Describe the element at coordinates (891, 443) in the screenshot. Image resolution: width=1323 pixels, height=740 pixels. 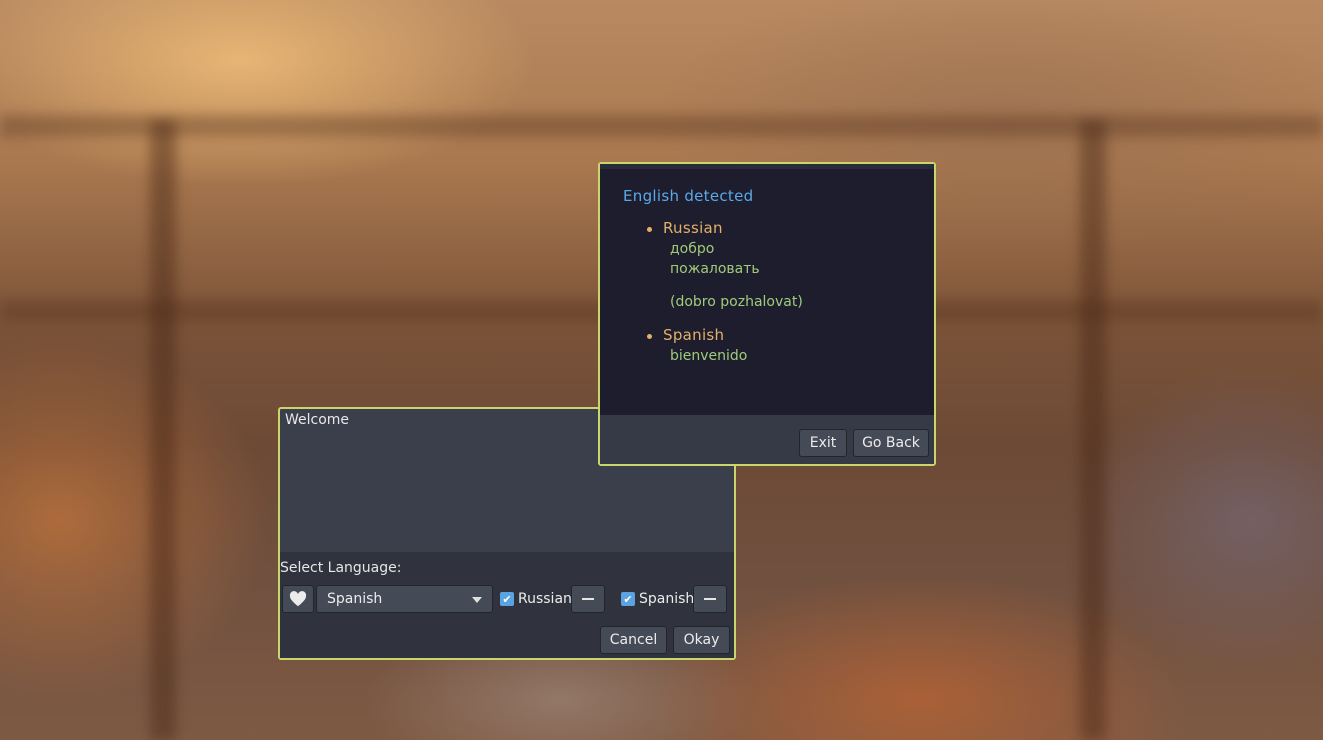
I see `go-back-button: Go Back` at that location.